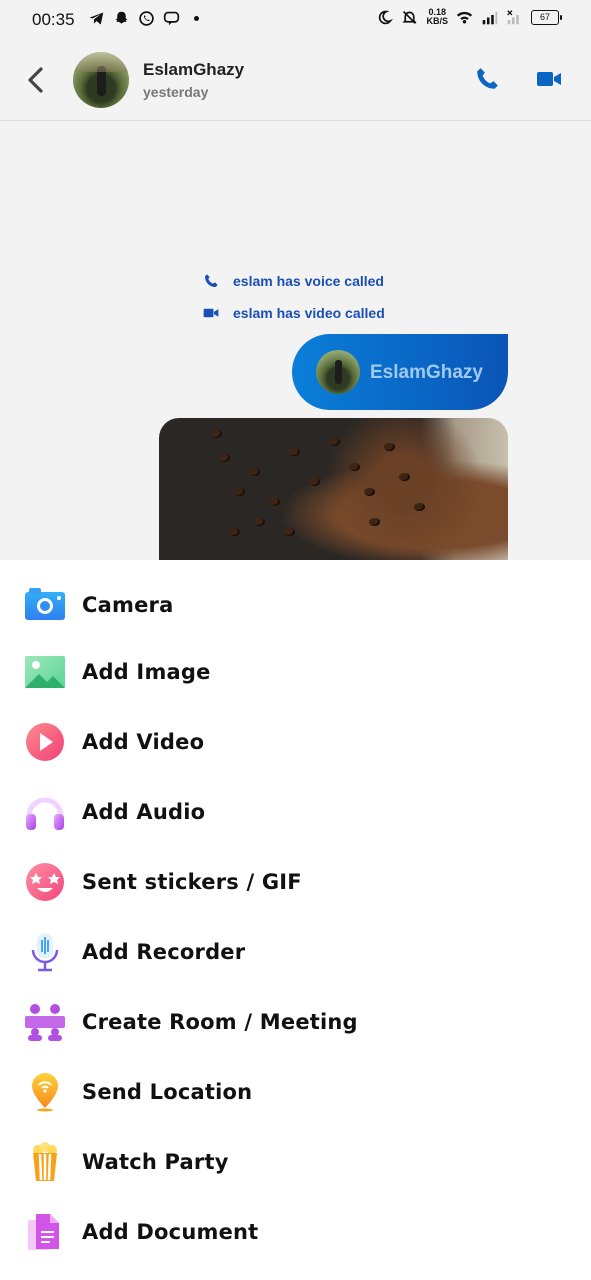 The image size is (591, 1280). What do you see at coordinates (170, 1232) in the screenshot?
I see `option-label: Add Document` at bounding box center [170, 1232].